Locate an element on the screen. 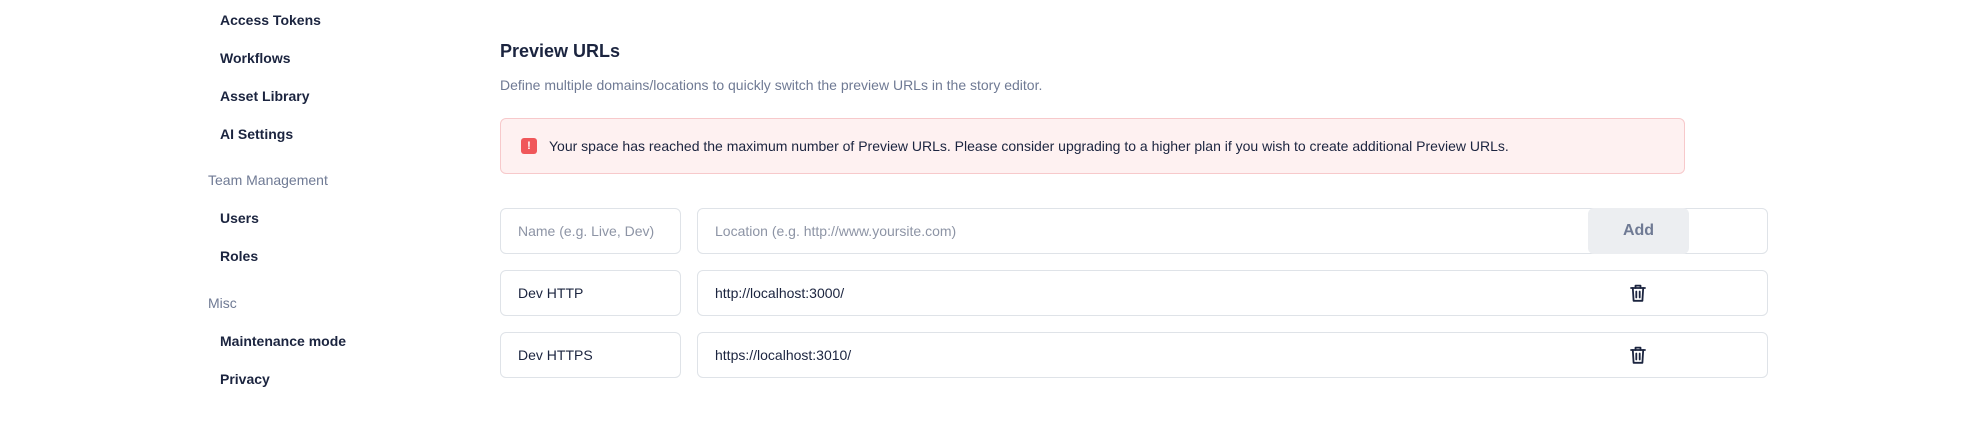 The height and width of the screenshot is (431, 1972). sidebar-item-ai-settings: AI Settings is located at coordinates (256, 134).